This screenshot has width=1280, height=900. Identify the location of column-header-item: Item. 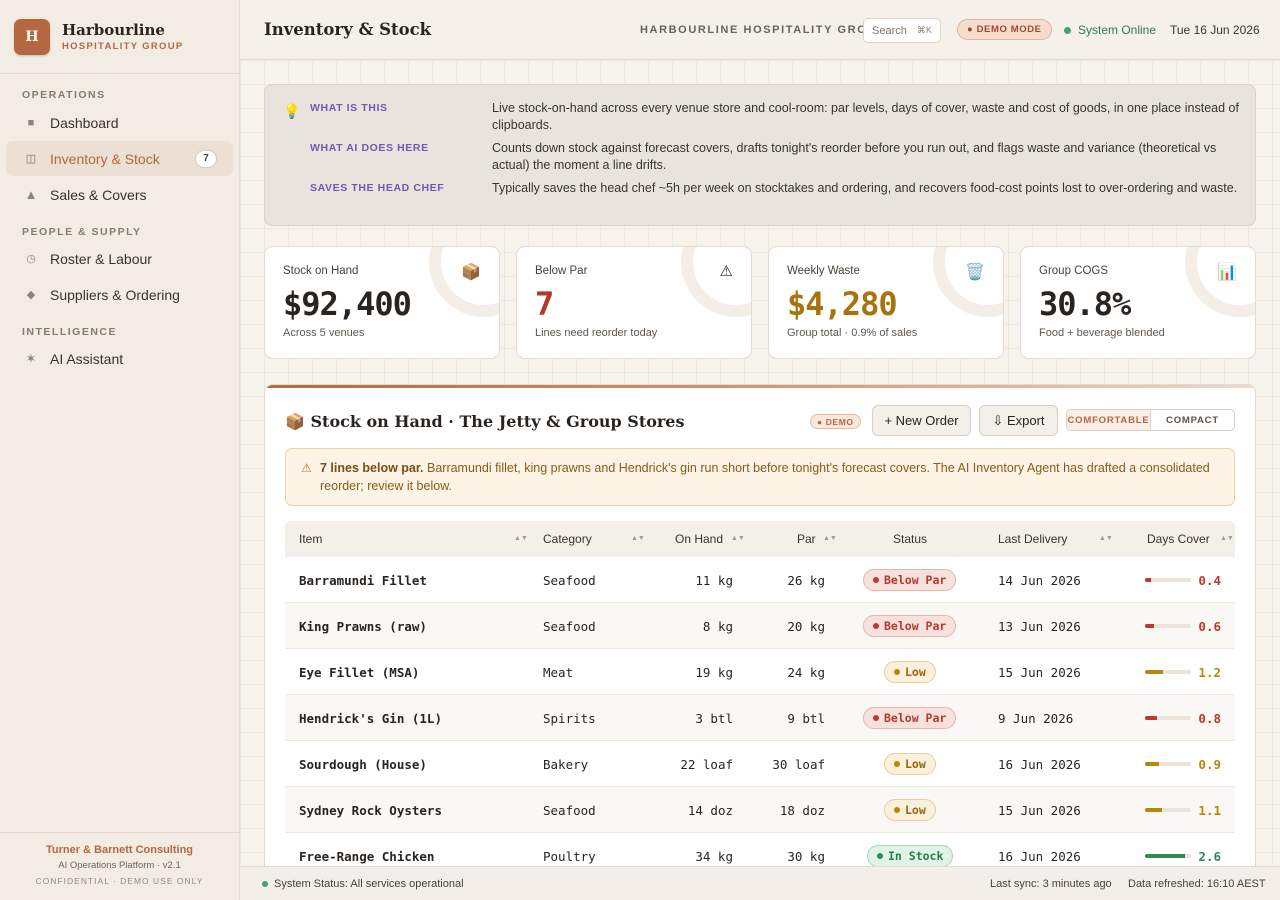
(310, 539).